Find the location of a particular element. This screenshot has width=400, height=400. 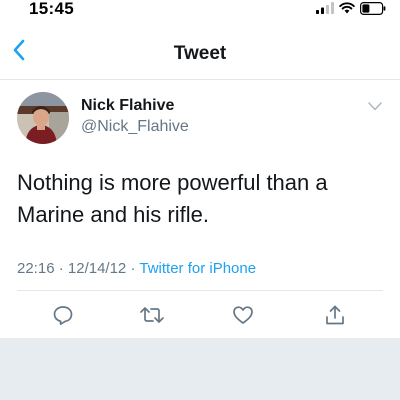

tweet-source-link: Twitter for iPhone is located at coordinates (197, 268).